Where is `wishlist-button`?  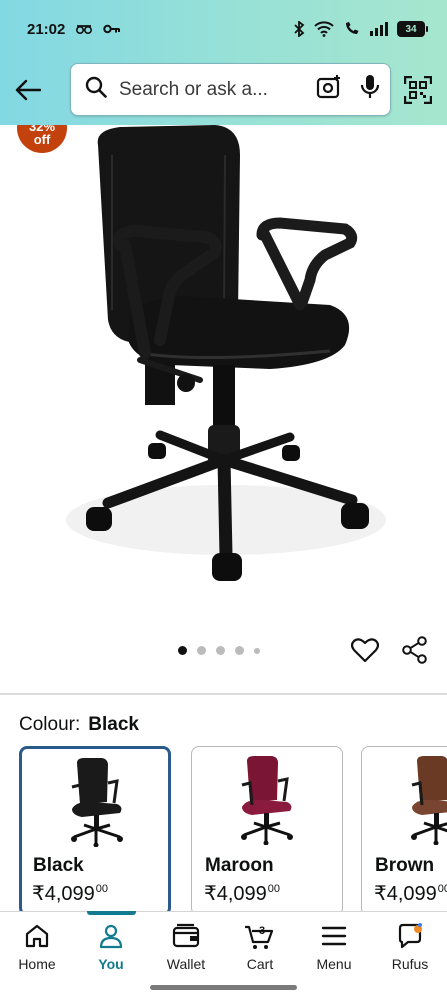 wishlist-button is located at coordinates (365, 650).